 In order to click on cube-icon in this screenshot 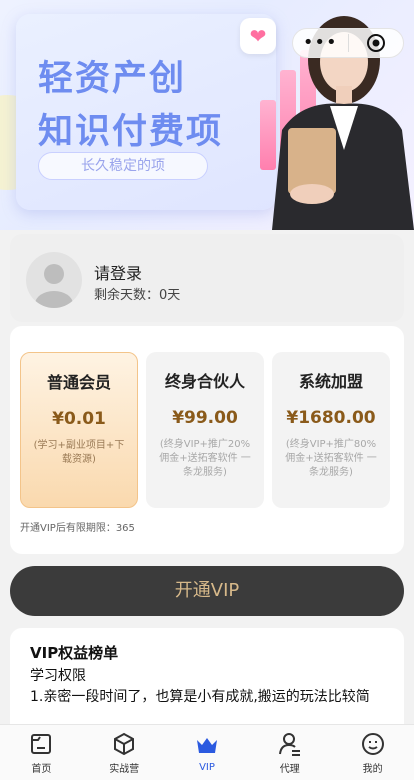, I will do `click(124, 743)`.